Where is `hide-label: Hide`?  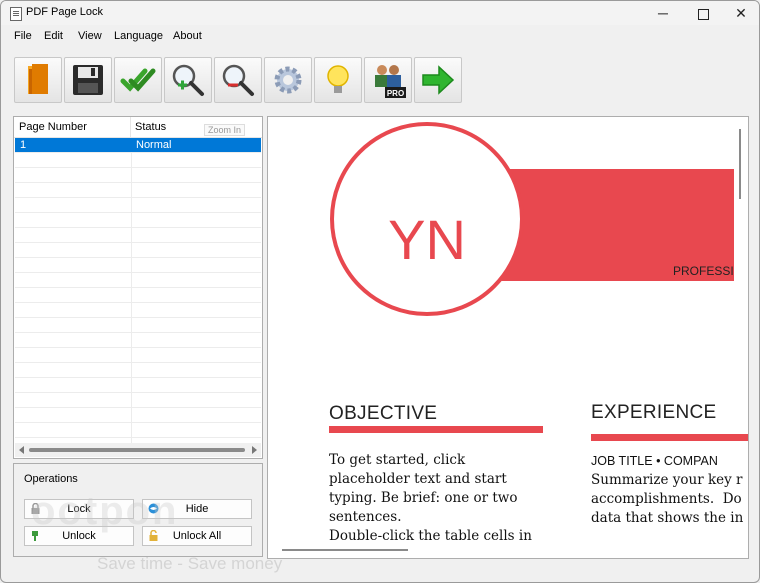
hide-label: Hide is located at coordinates (197, 509).